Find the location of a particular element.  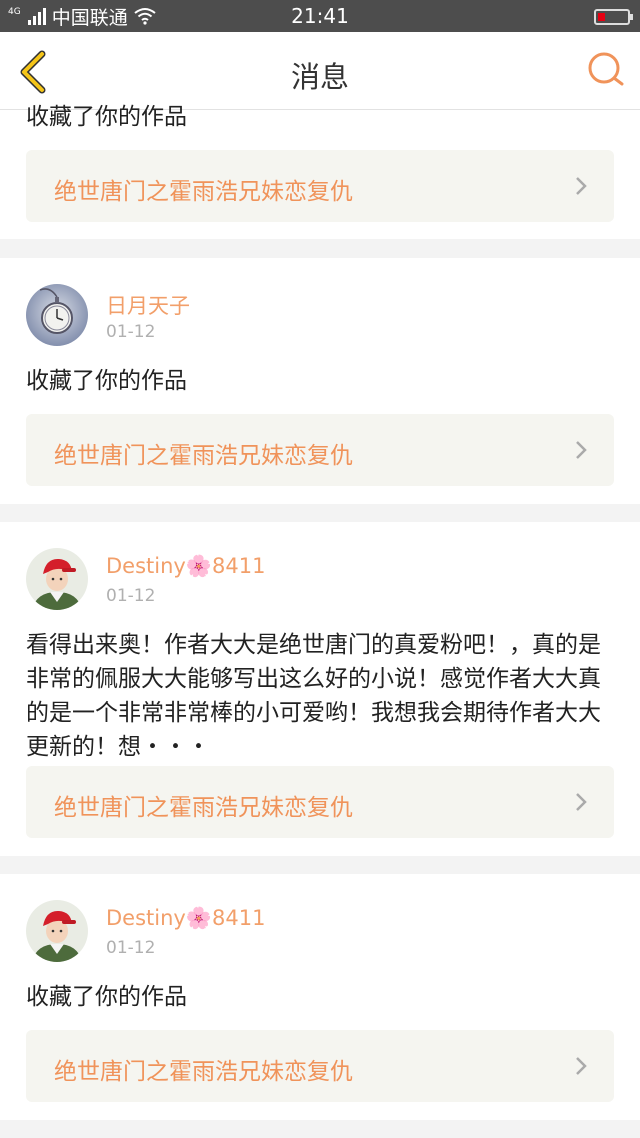

page-title: 消息 is located at coordinates (319, 77).